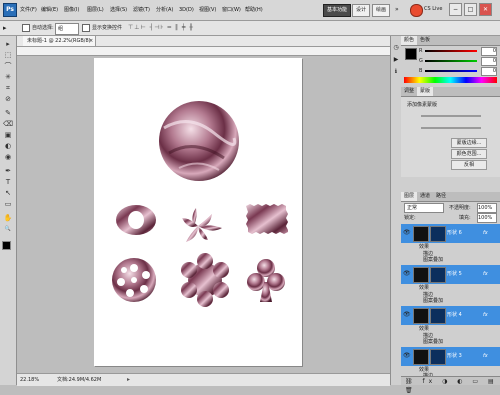  I want to click on menu-analysis: 分析(A), so click(164, 10).